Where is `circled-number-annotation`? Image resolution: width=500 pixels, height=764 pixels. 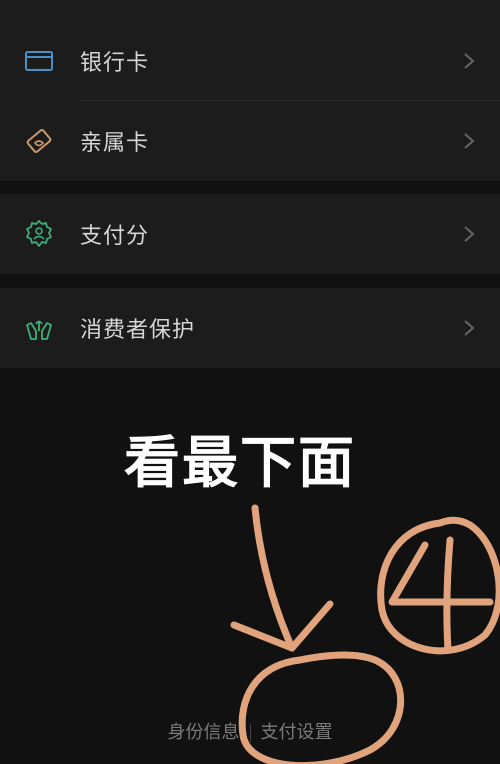
circled-number-annotation is located at coordinates (438, 585).